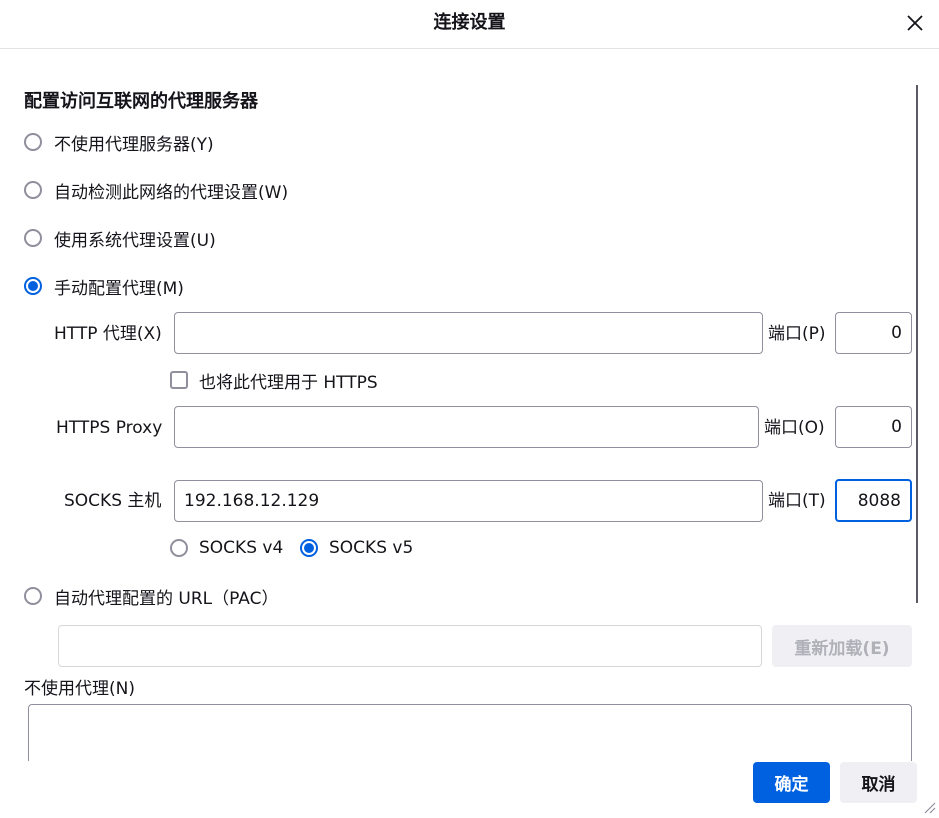  I want to click on radio-system-proxy: 使用系统代理设置(U), so click(120, 238).